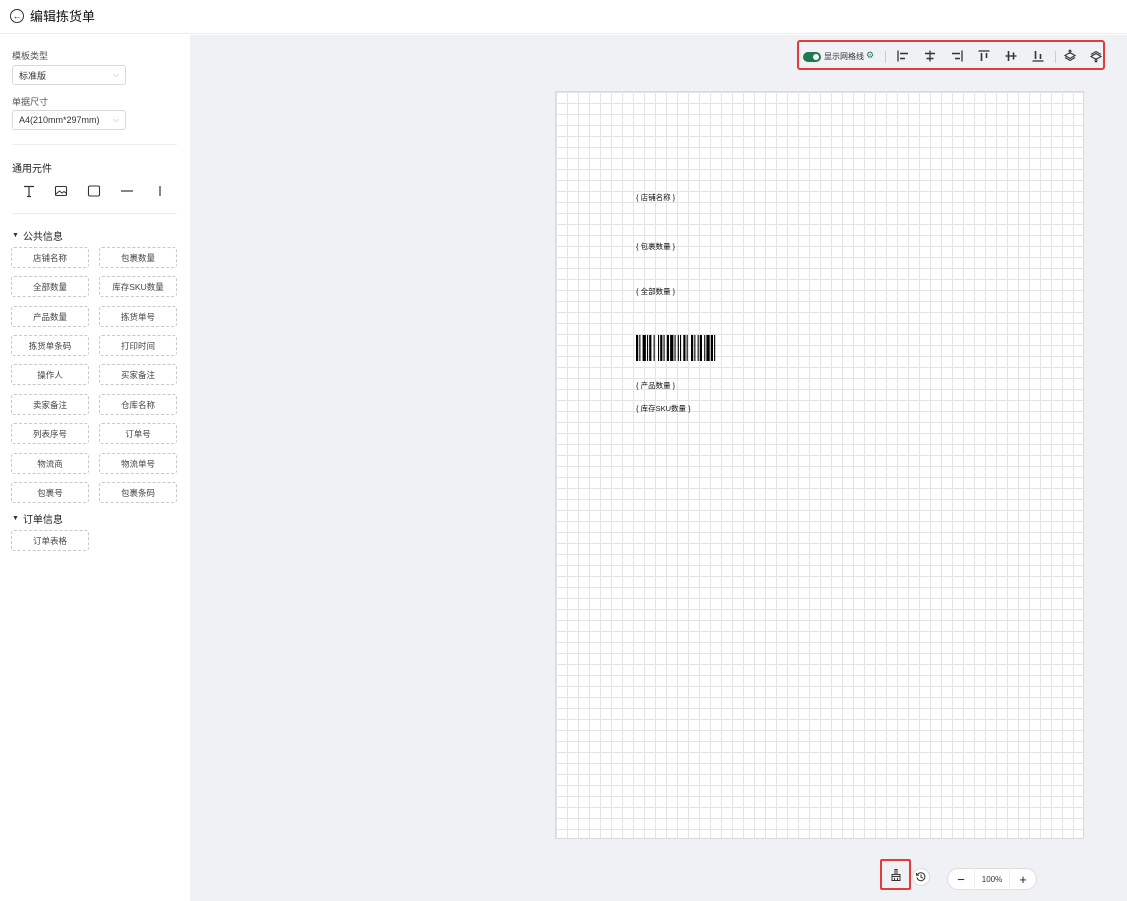  I want to click on paper-size-select: A4(210mm*297mm) ⌵, so click(69, 120).